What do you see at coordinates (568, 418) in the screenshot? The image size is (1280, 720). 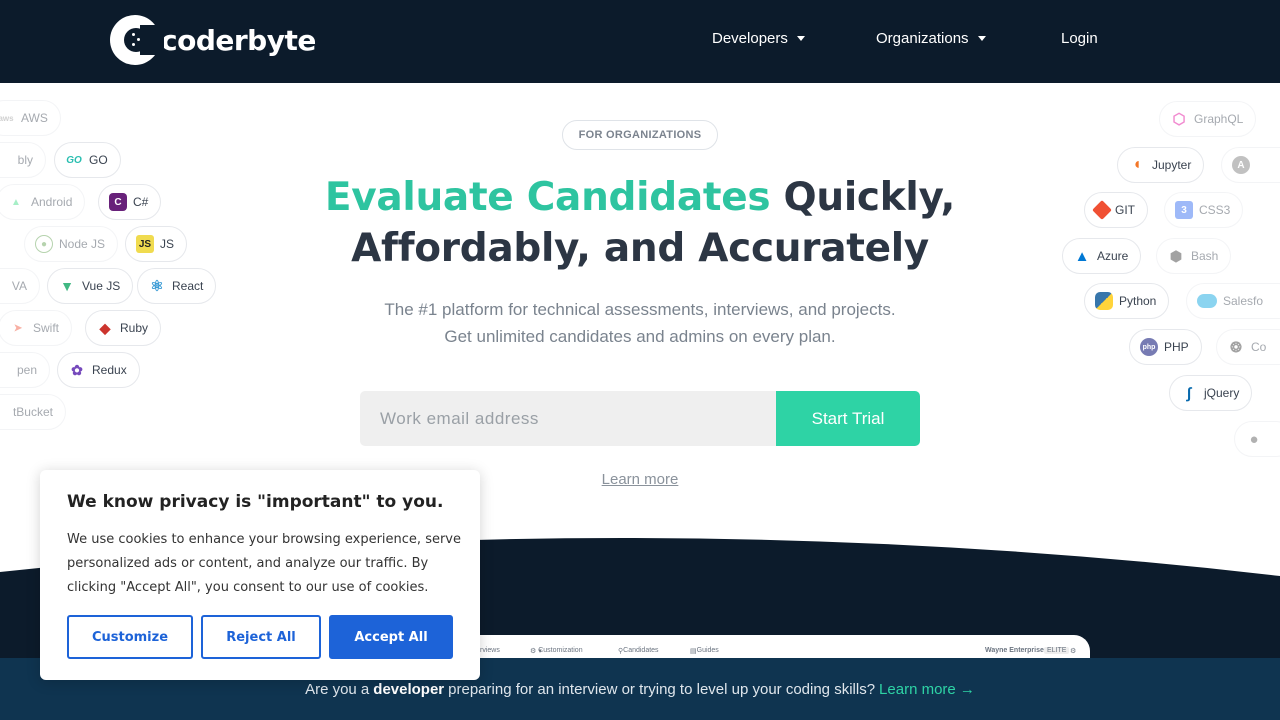 I see `work-email-input` at bounding box center [568, 418].